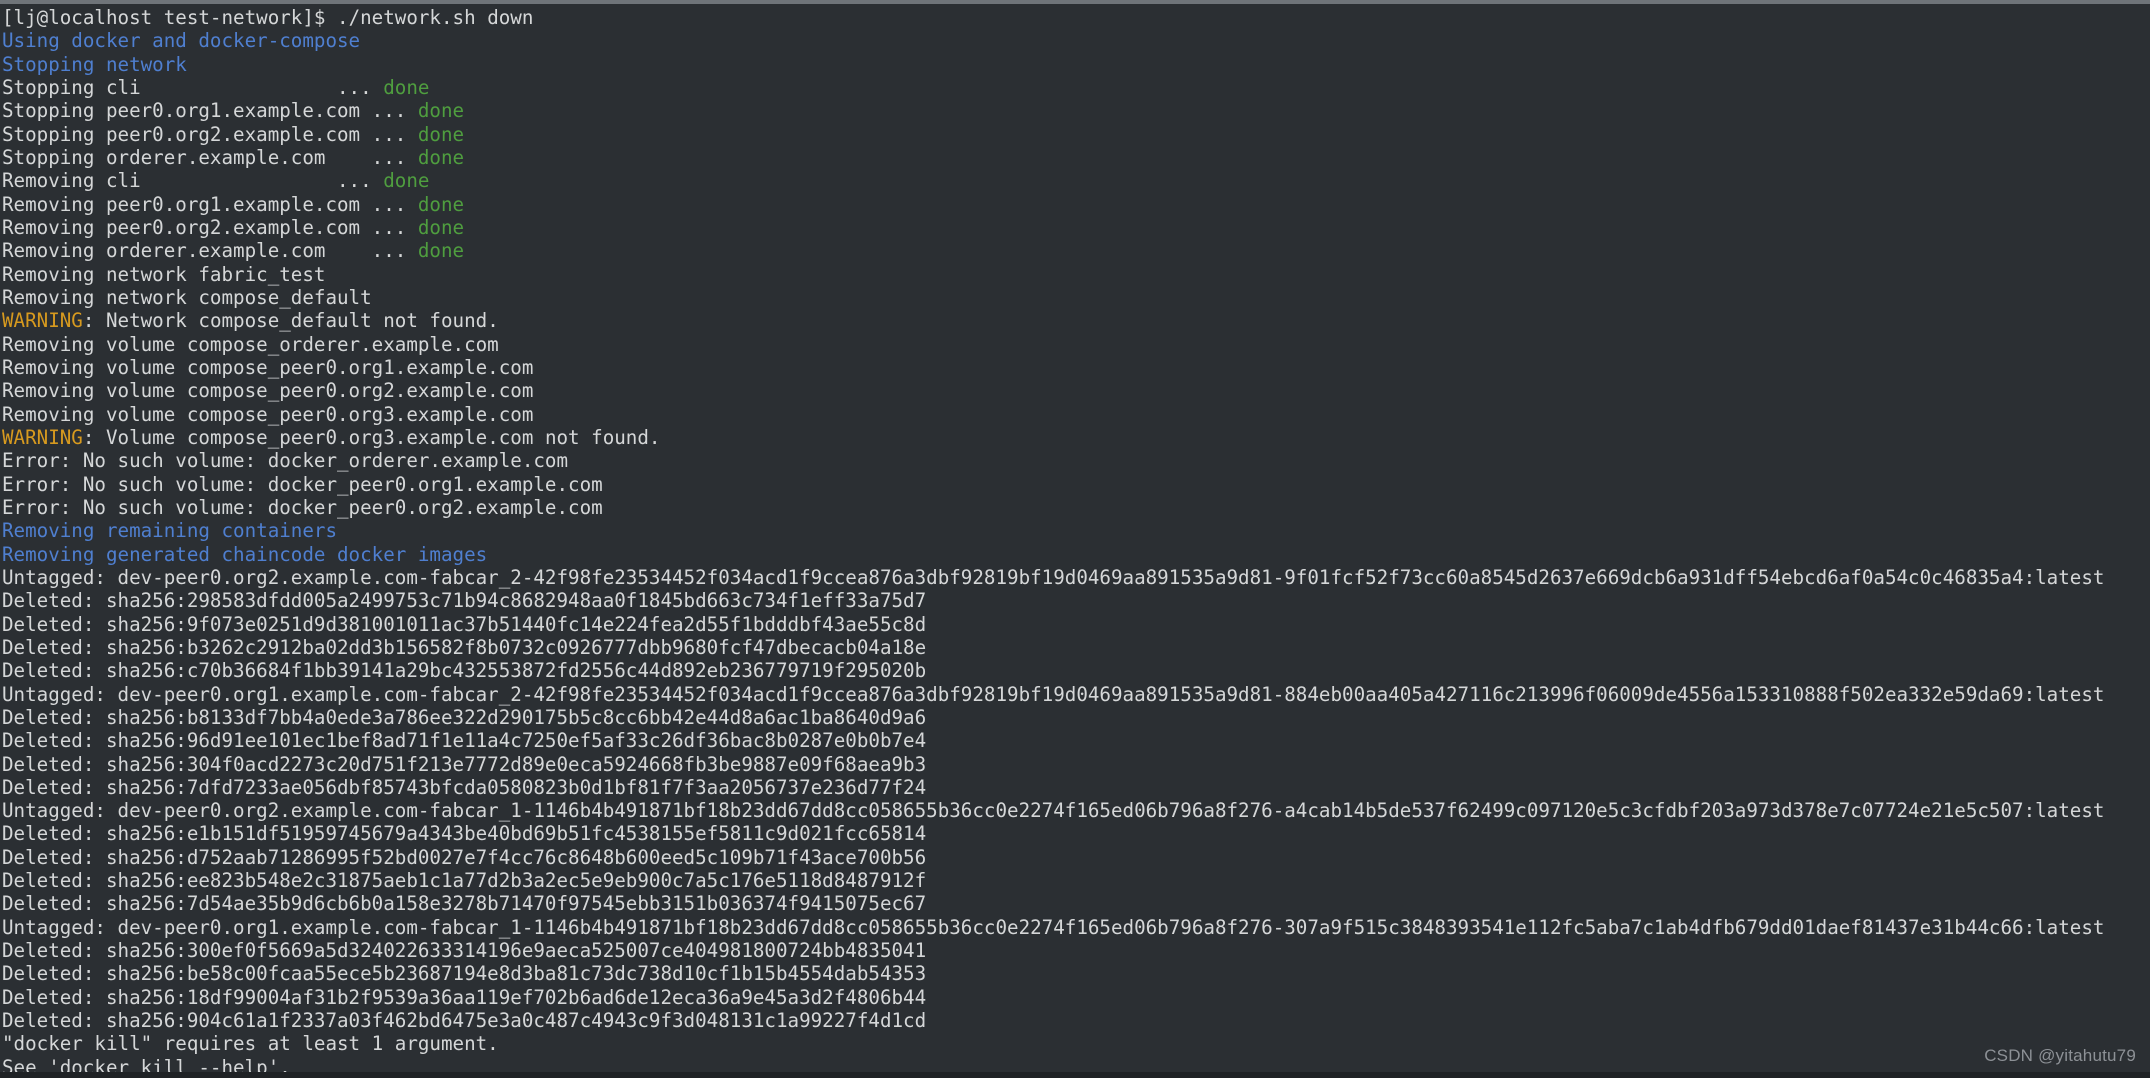 This screenshot has width=2150, height=1078. What do you see at coordinates (1076, 530) in the screenshot?
I see `terminal-line: Removing remaining containers` at bounding box center [1076, 530].